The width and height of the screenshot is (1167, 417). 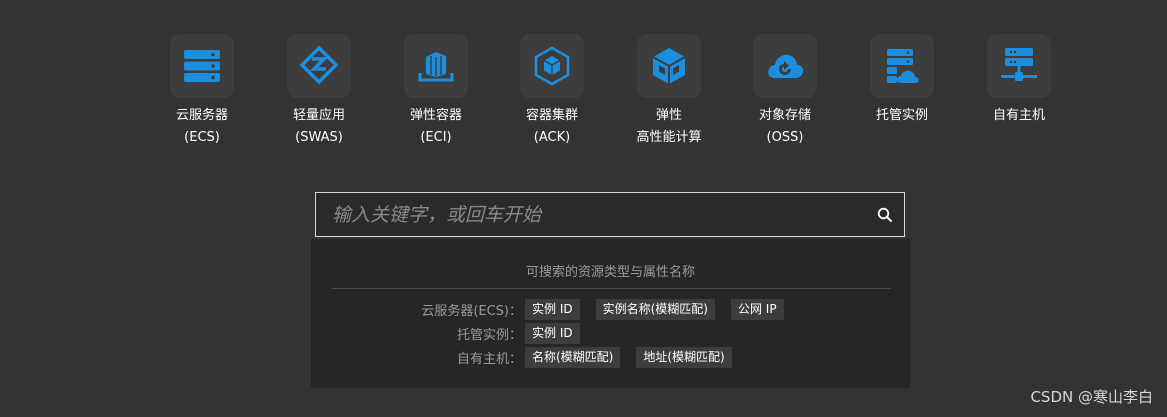 I want to click on product-ack: 容器集群 (ACK), so click(x=552, y=91).